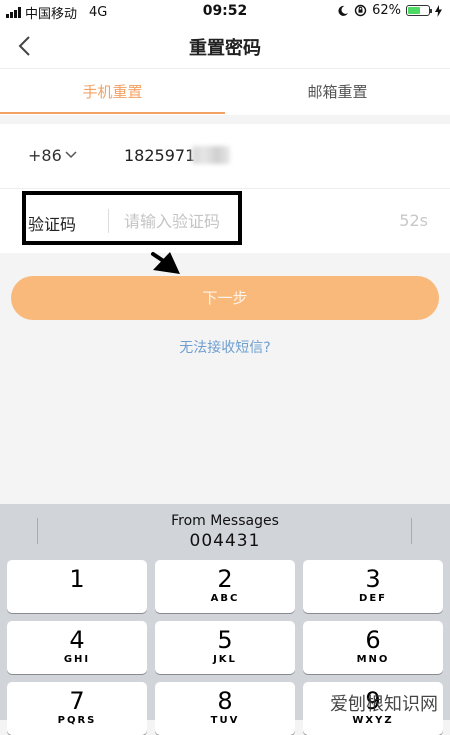 The height and width of the screenshot is (735, 450). Describe the element at coordinates (77, 640) in the screenshot. I see `key-digit: 4` at that location.